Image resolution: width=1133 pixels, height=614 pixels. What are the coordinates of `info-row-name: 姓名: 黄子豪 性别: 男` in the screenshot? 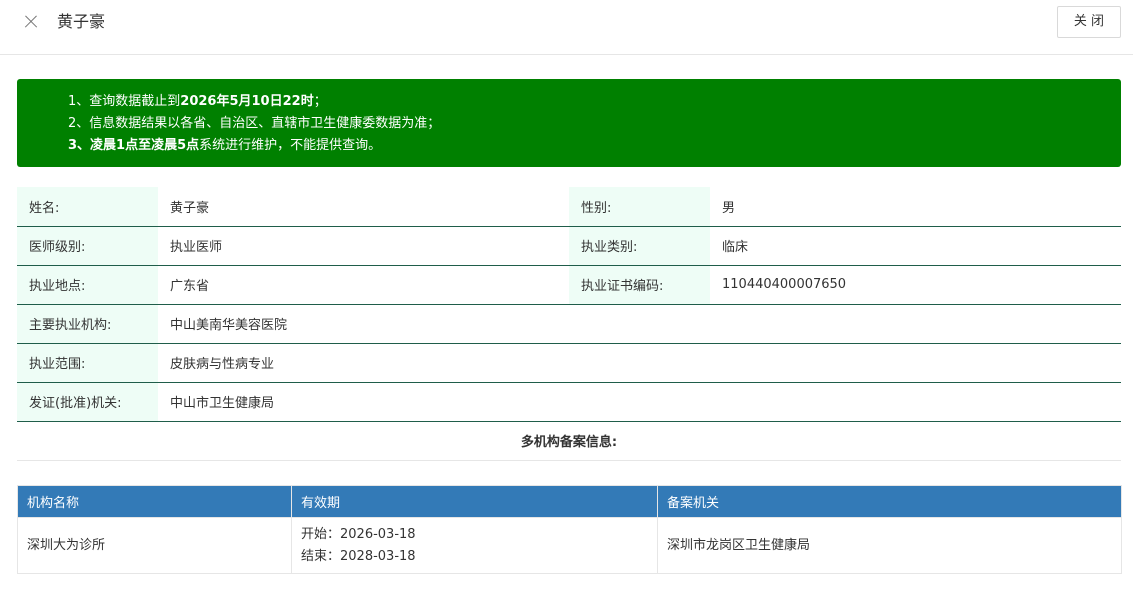 It's located at (569, 207).